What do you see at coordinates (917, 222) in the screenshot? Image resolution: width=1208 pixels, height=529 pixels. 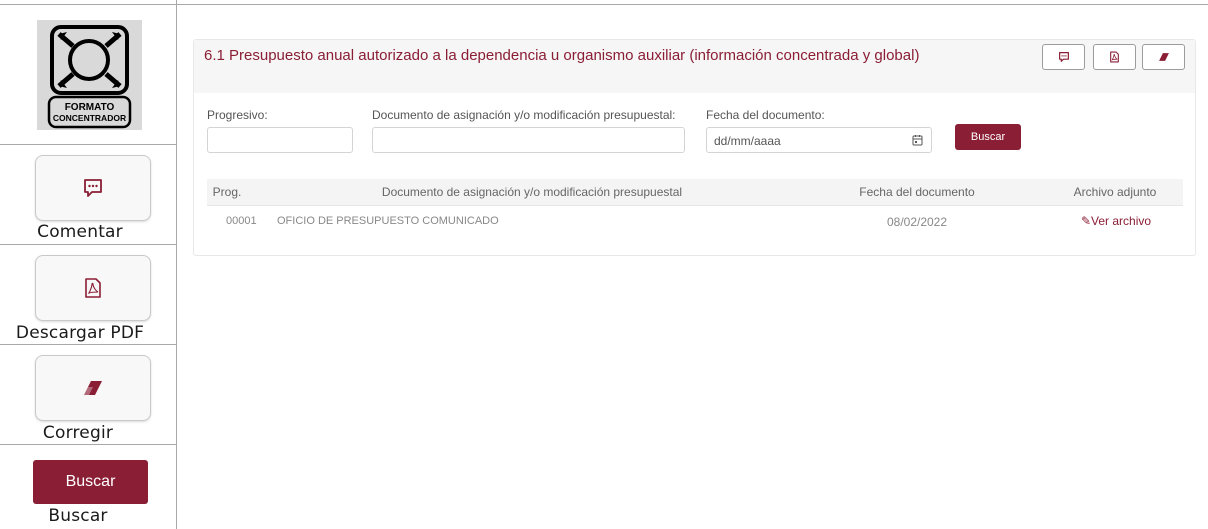 I see `row-fecha: 08/02/2022` at bounding box center [917, 222].